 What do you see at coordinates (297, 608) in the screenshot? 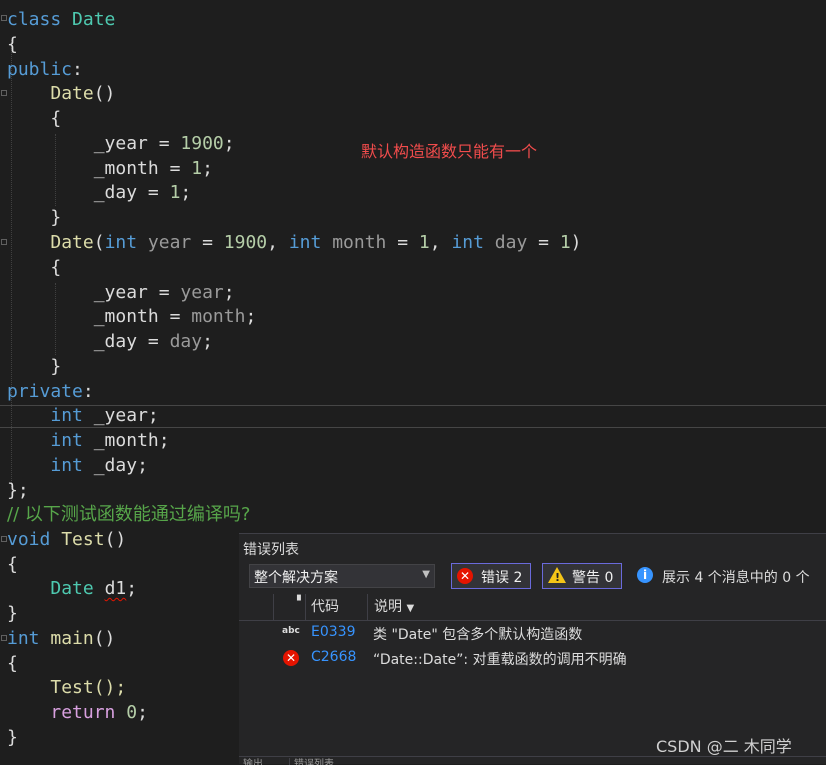
I see `sort-icon: ▝` at bounding box center [297, 608].